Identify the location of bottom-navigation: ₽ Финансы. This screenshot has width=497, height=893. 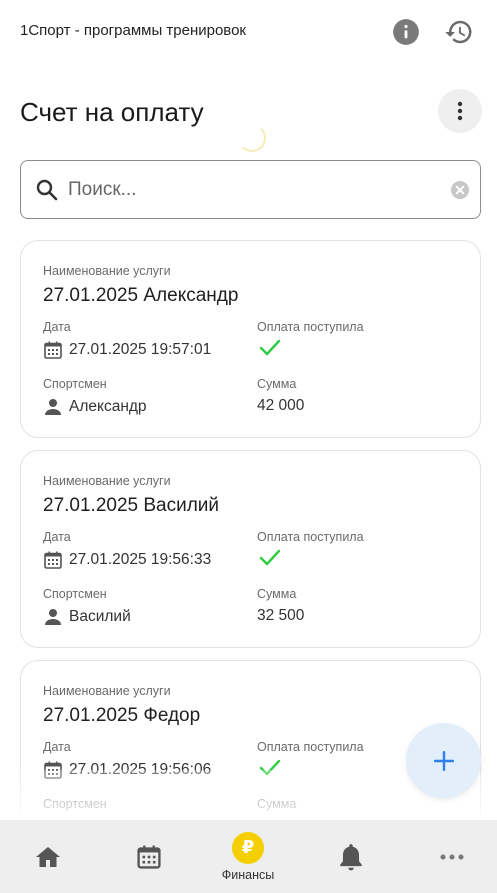
(248, 856).